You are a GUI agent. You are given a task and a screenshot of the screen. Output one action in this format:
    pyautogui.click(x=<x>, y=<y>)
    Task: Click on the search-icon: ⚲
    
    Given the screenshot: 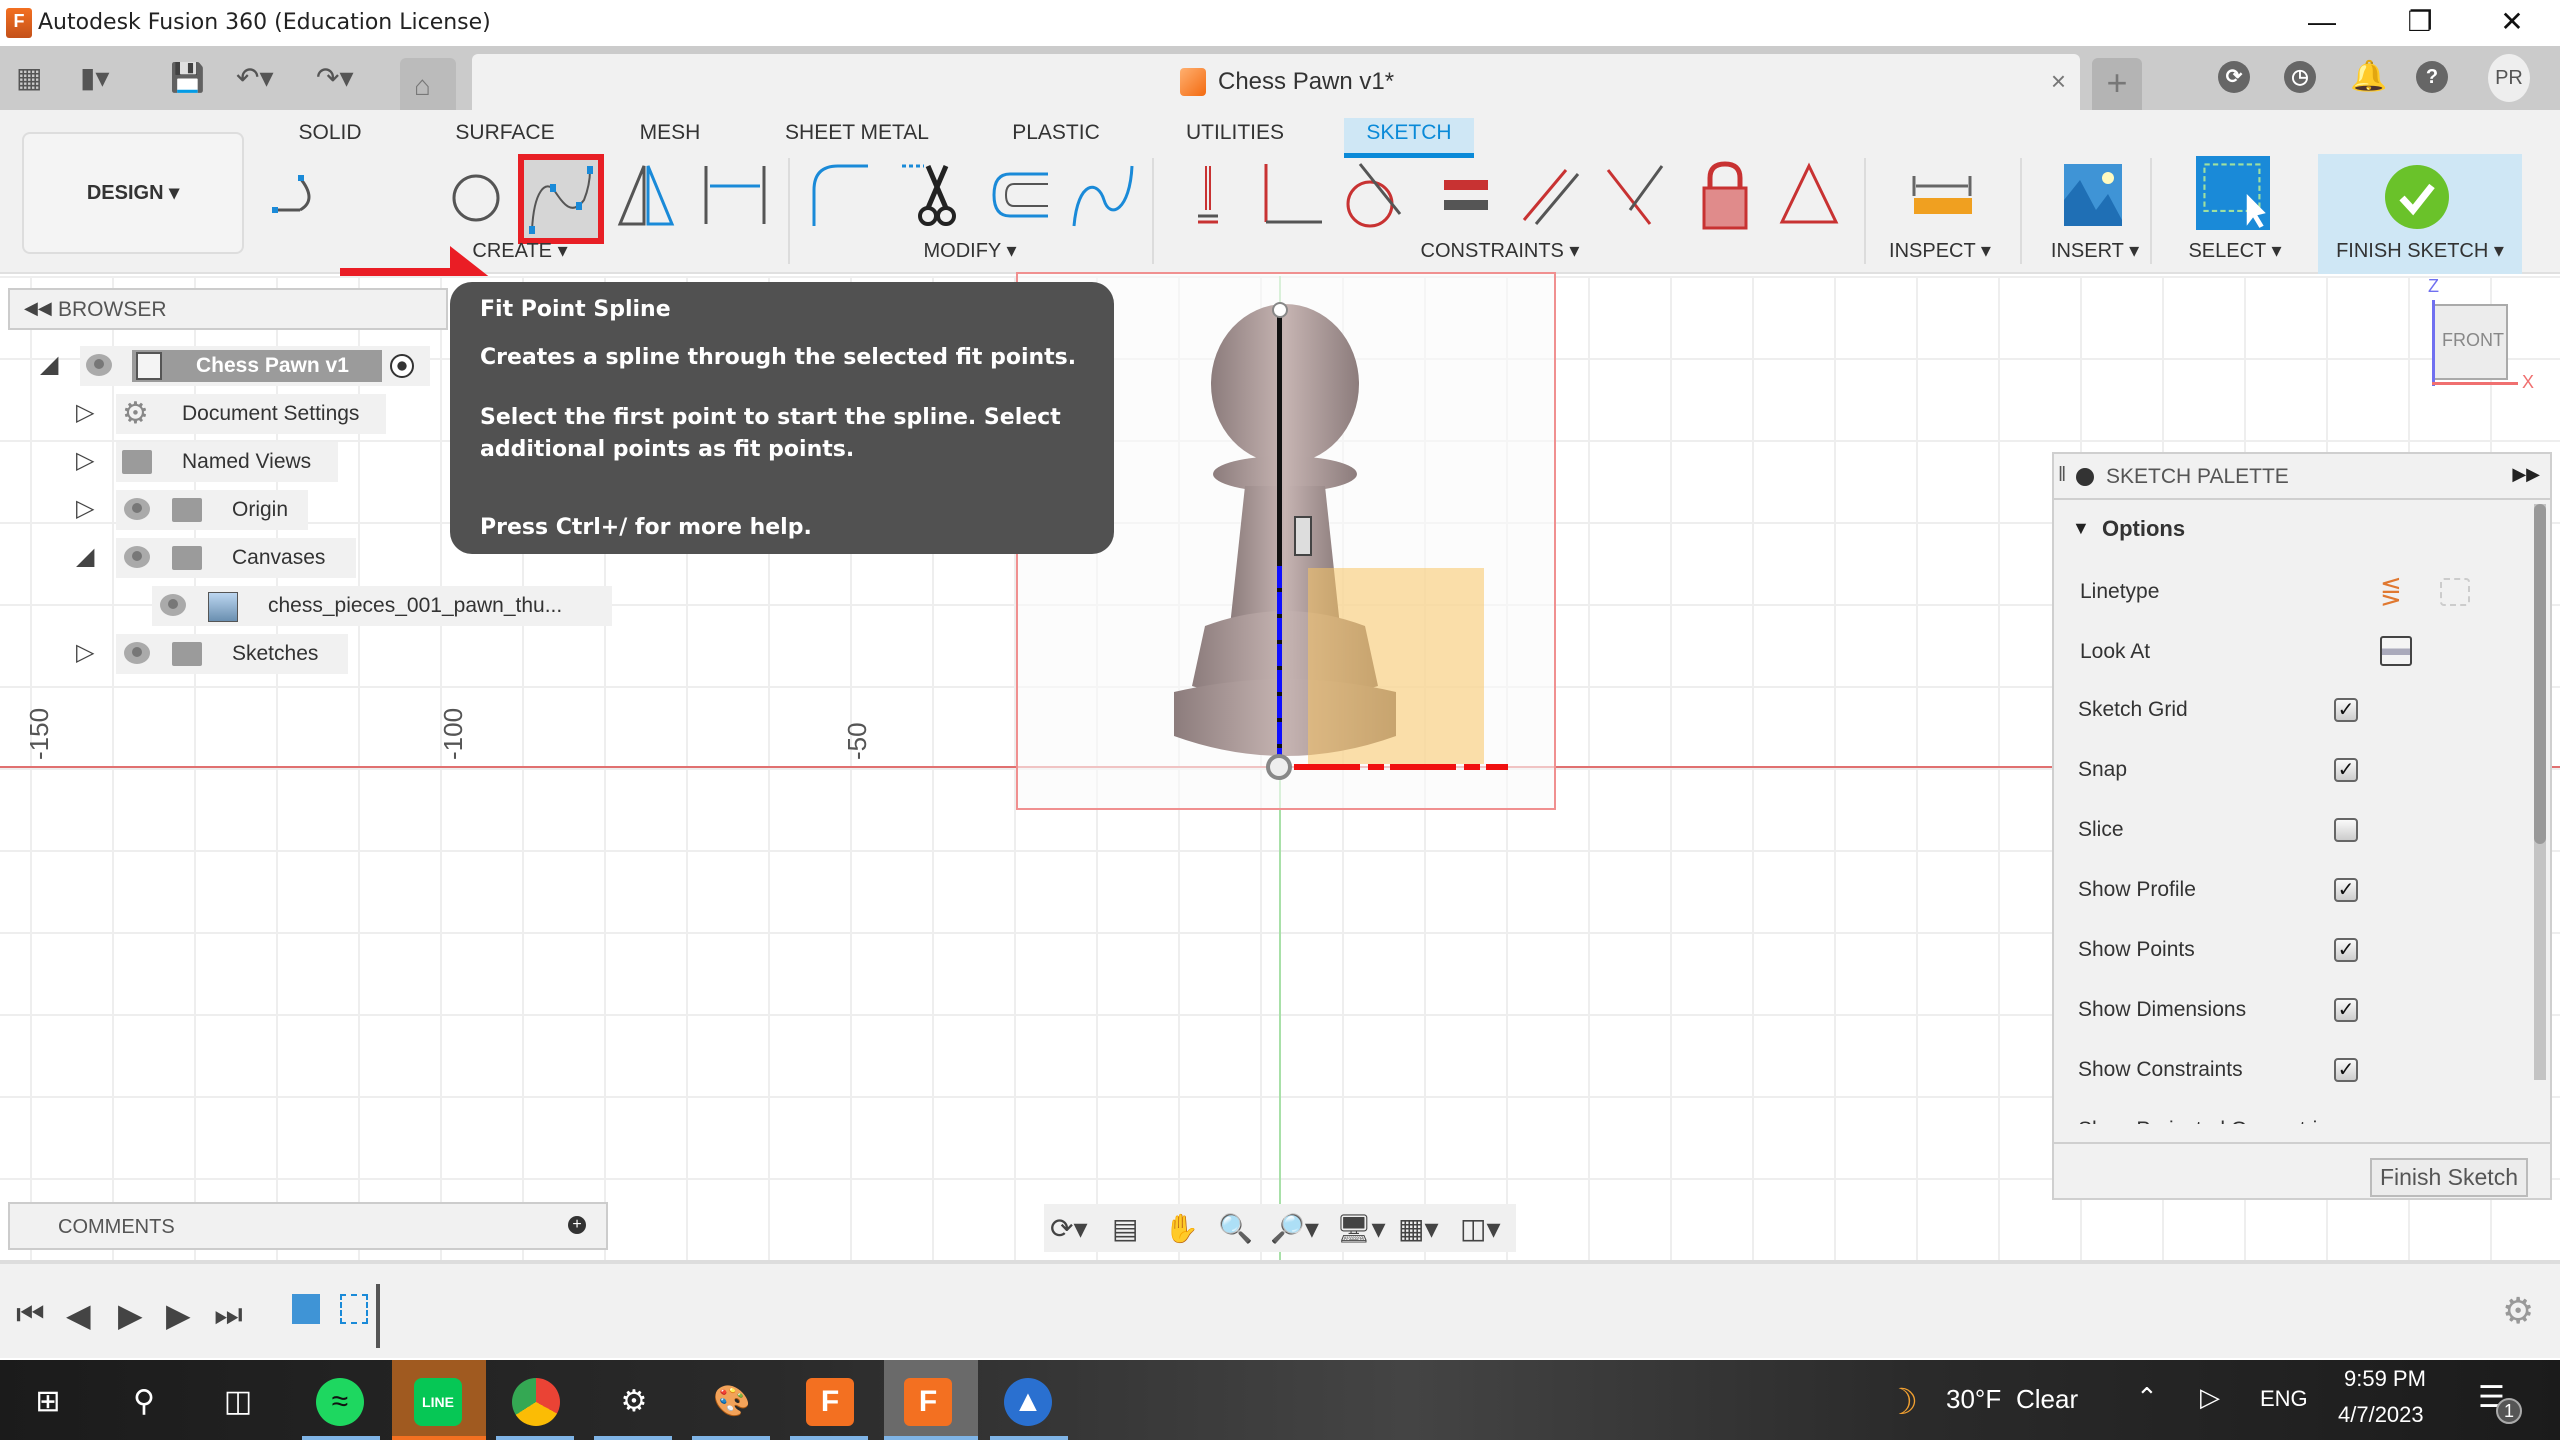 What is the action you would take?
    pyautogui.click(x=144, y=1402)
    